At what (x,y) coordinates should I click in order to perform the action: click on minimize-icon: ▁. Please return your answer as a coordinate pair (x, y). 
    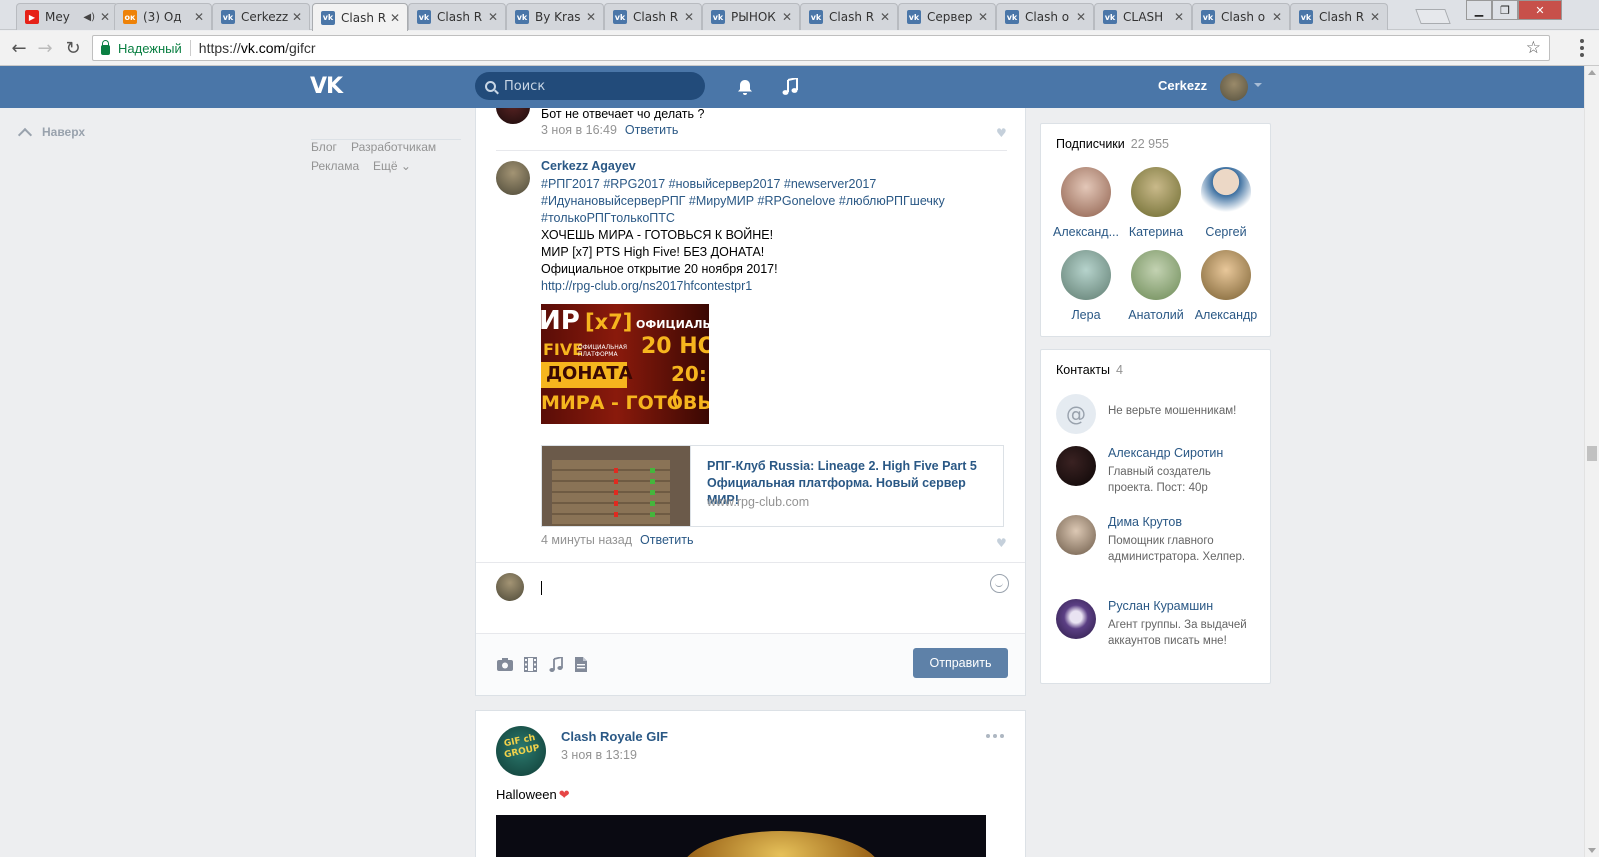
    Looking at the image, I should click on (1479, 10).